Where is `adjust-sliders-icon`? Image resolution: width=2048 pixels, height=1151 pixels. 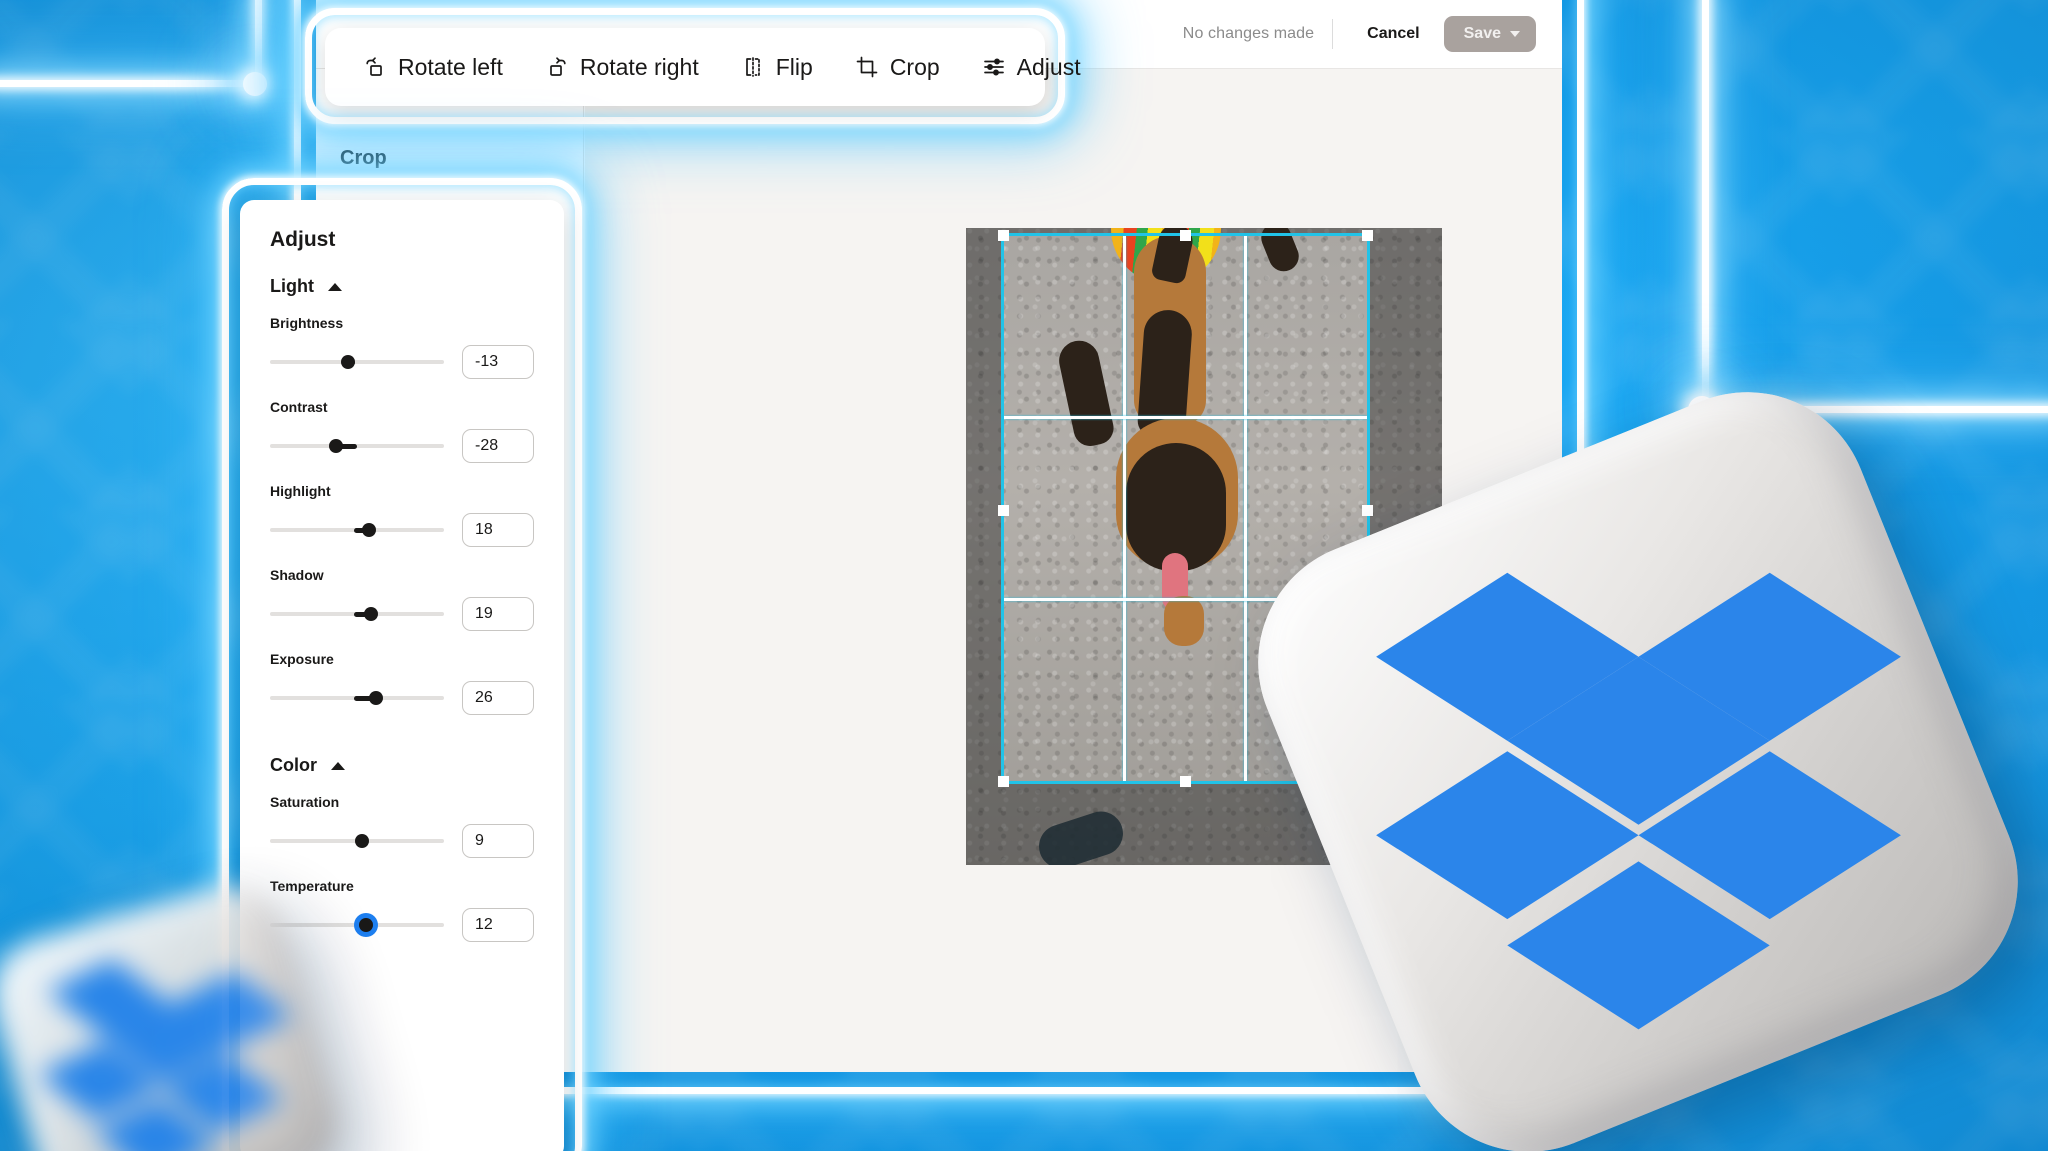
adjust-sliders-icon is located at coordinates (993, 67).